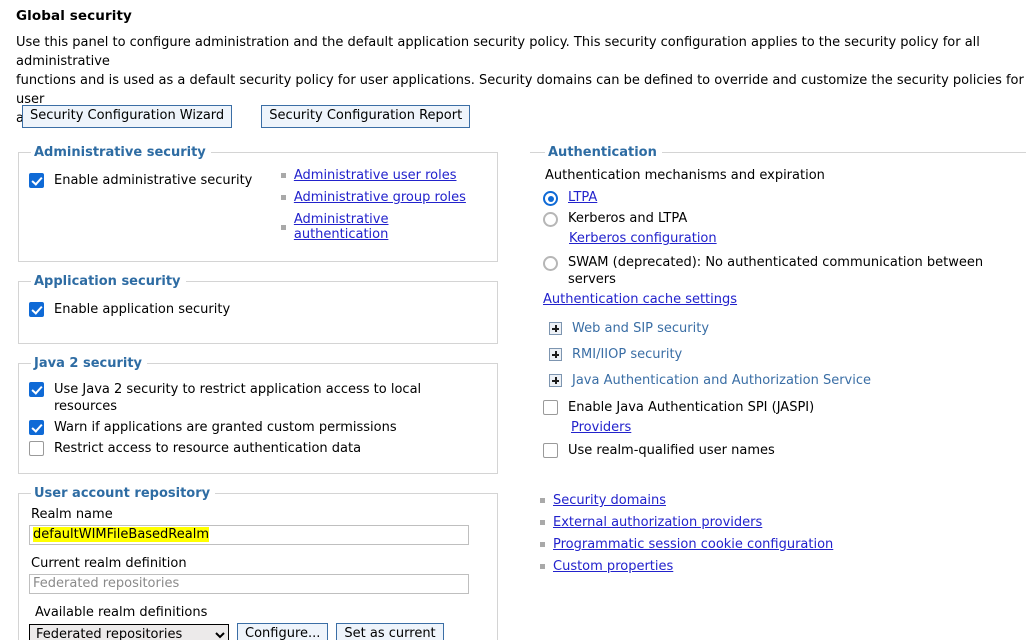  What do you see at coordinates (120, 152) in the screenshot?
I see `administrative-security-legend: Administrative security` at bounding box center [120, 152].